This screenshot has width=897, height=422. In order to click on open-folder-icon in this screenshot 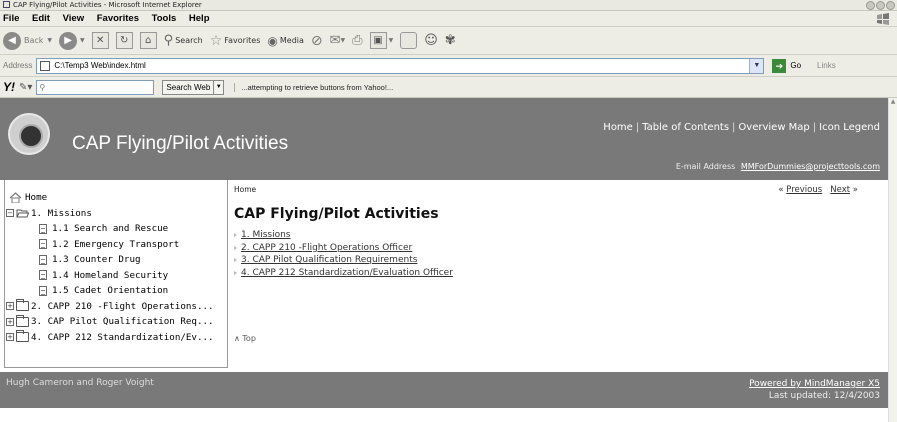, I will do `click(22, 213)`.